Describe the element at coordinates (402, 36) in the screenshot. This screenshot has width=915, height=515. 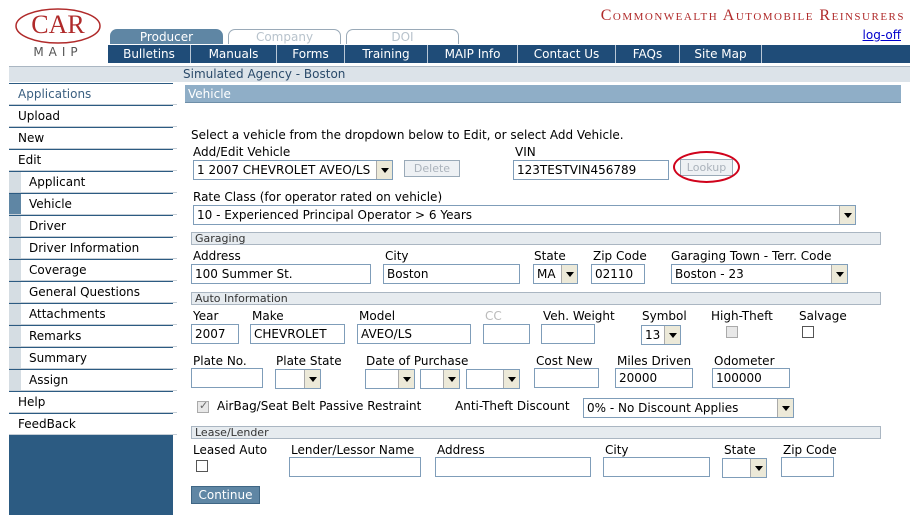
I see `tab-doi: DOI` at that location.